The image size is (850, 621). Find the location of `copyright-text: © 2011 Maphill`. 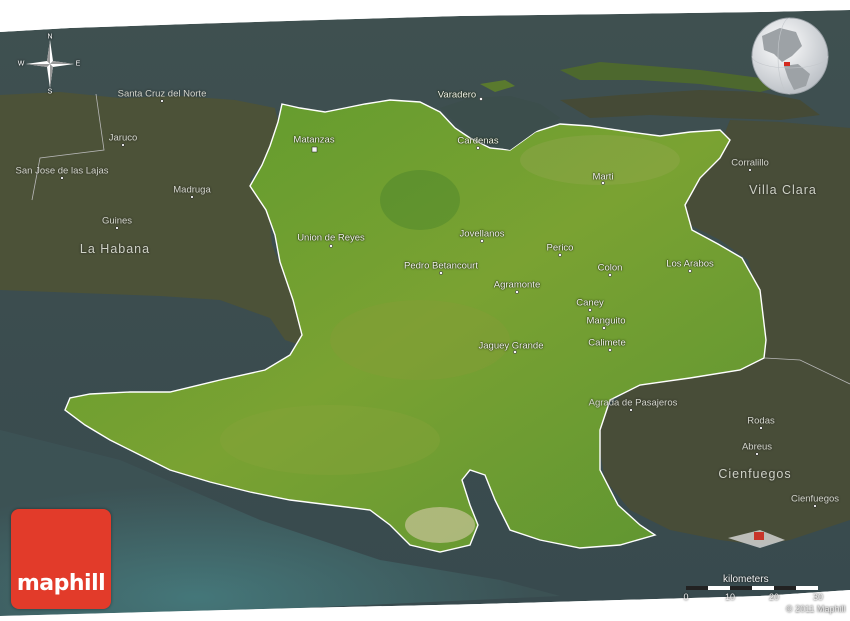

copyright-text: © 2011 Maphill is located at coordinates (816, 609).